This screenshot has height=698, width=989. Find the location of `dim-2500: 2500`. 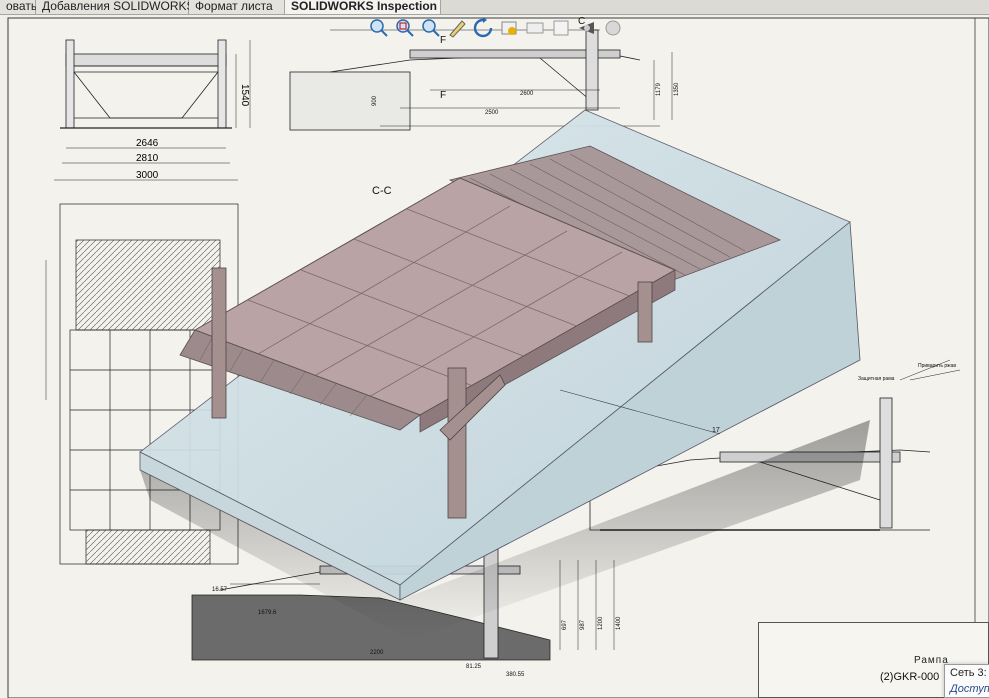

dim-2500: 2500 is located at coordinates (492, 113).